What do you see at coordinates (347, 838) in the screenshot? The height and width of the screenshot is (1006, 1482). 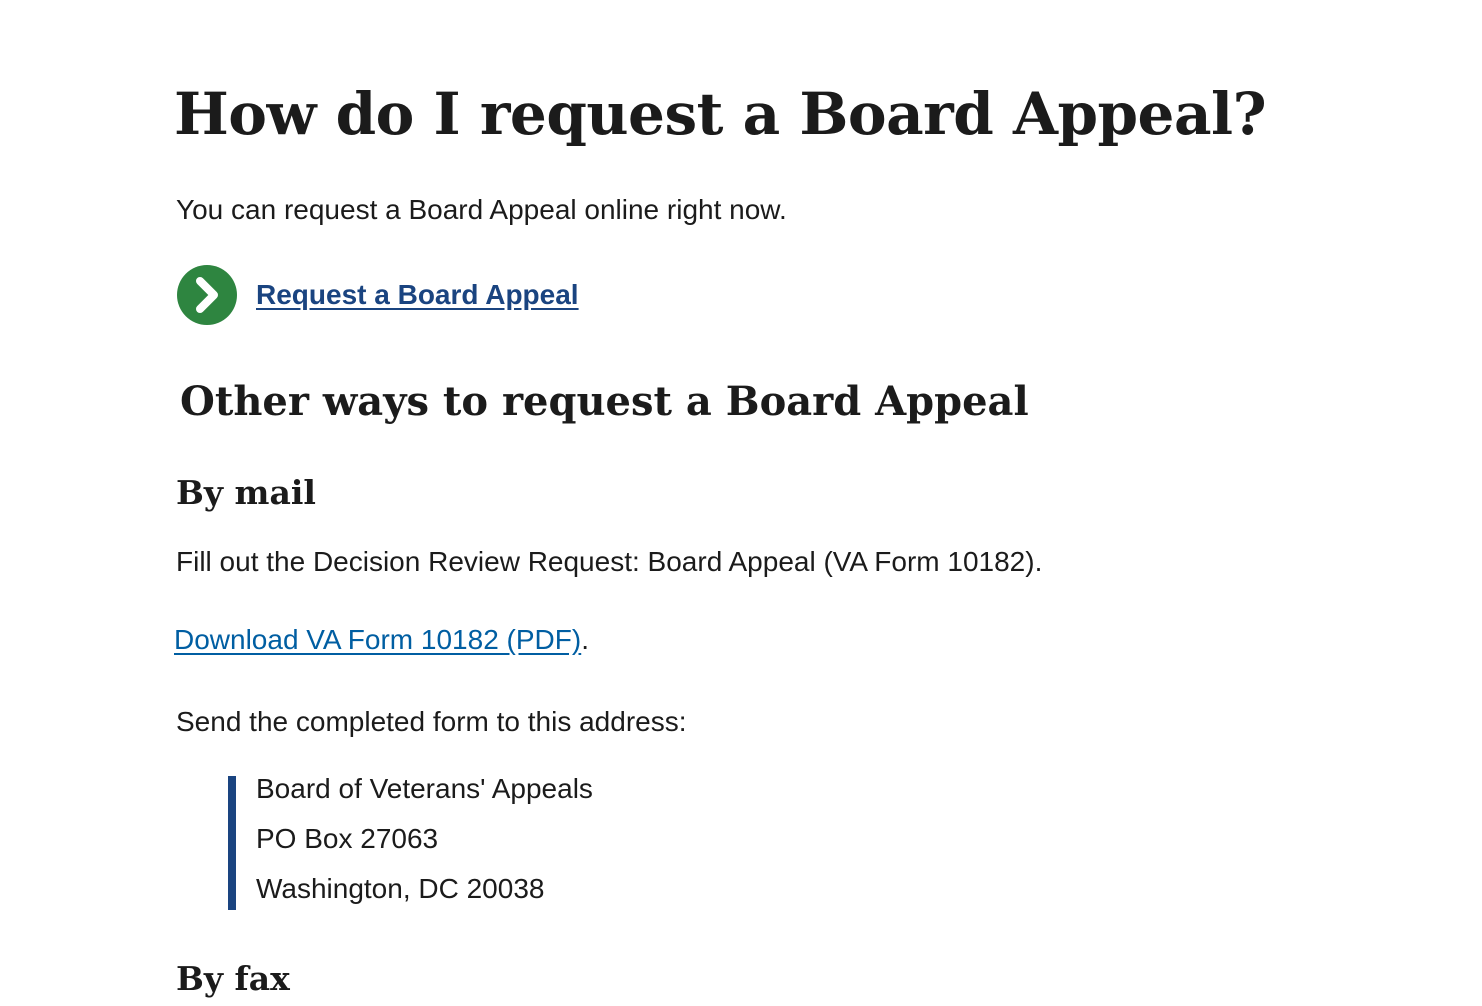 I see `address-line-po-box: PO Box 27063` at bounding box center [347, 838].